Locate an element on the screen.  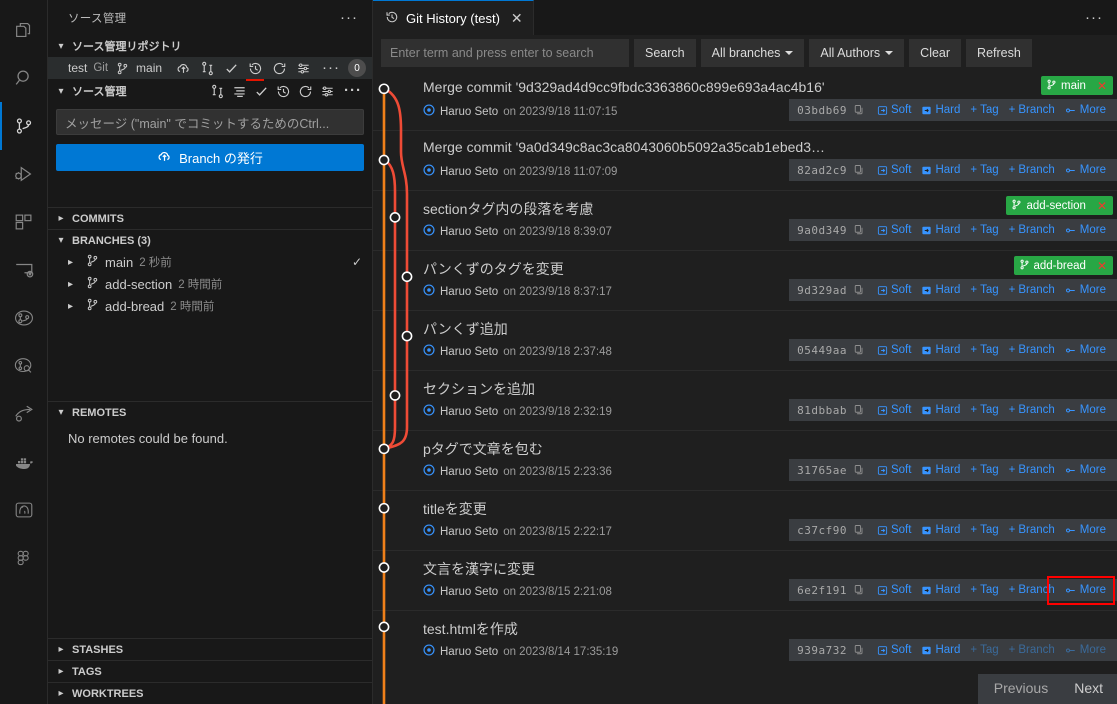
activitybar-postgres is located at coordinates (24, 510).